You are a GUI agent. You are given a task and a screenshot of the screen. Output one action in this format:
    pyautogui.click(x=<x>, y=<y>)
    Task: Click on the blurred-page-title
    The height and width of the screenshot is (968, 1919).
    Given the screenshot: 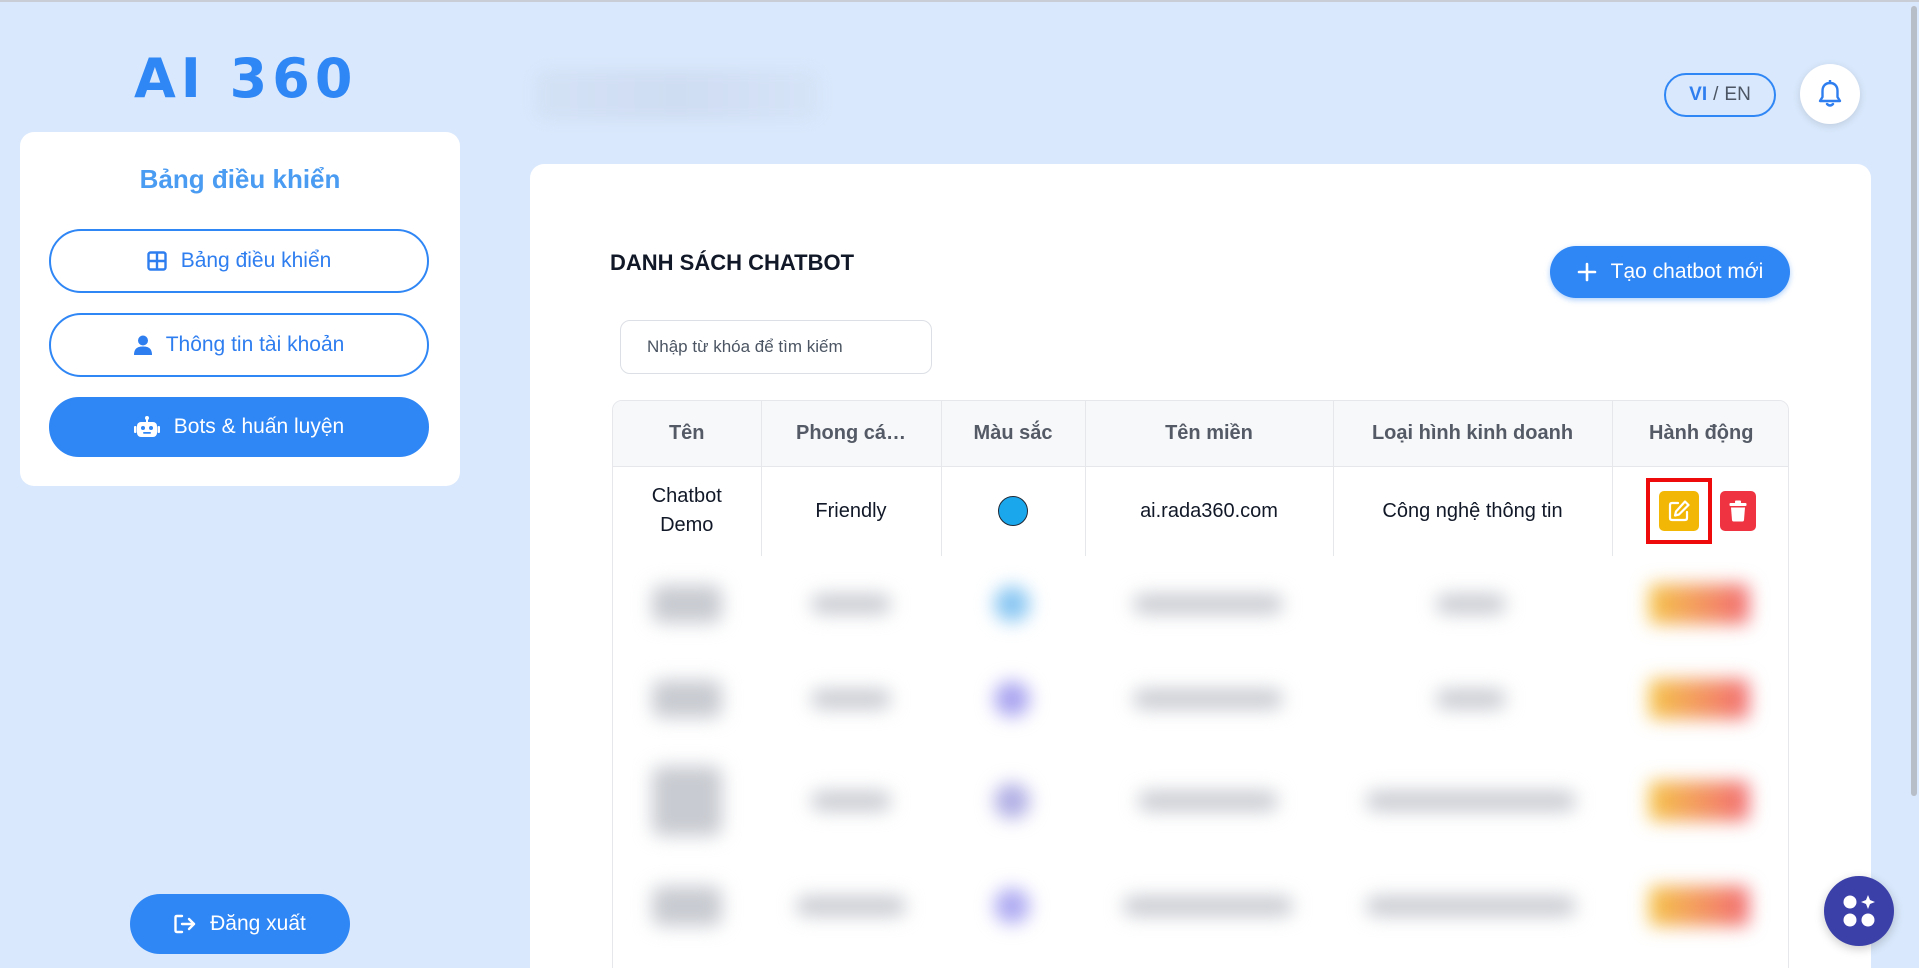 What is the action you would take?
    pyautogui.click(x=677, y=95)
    